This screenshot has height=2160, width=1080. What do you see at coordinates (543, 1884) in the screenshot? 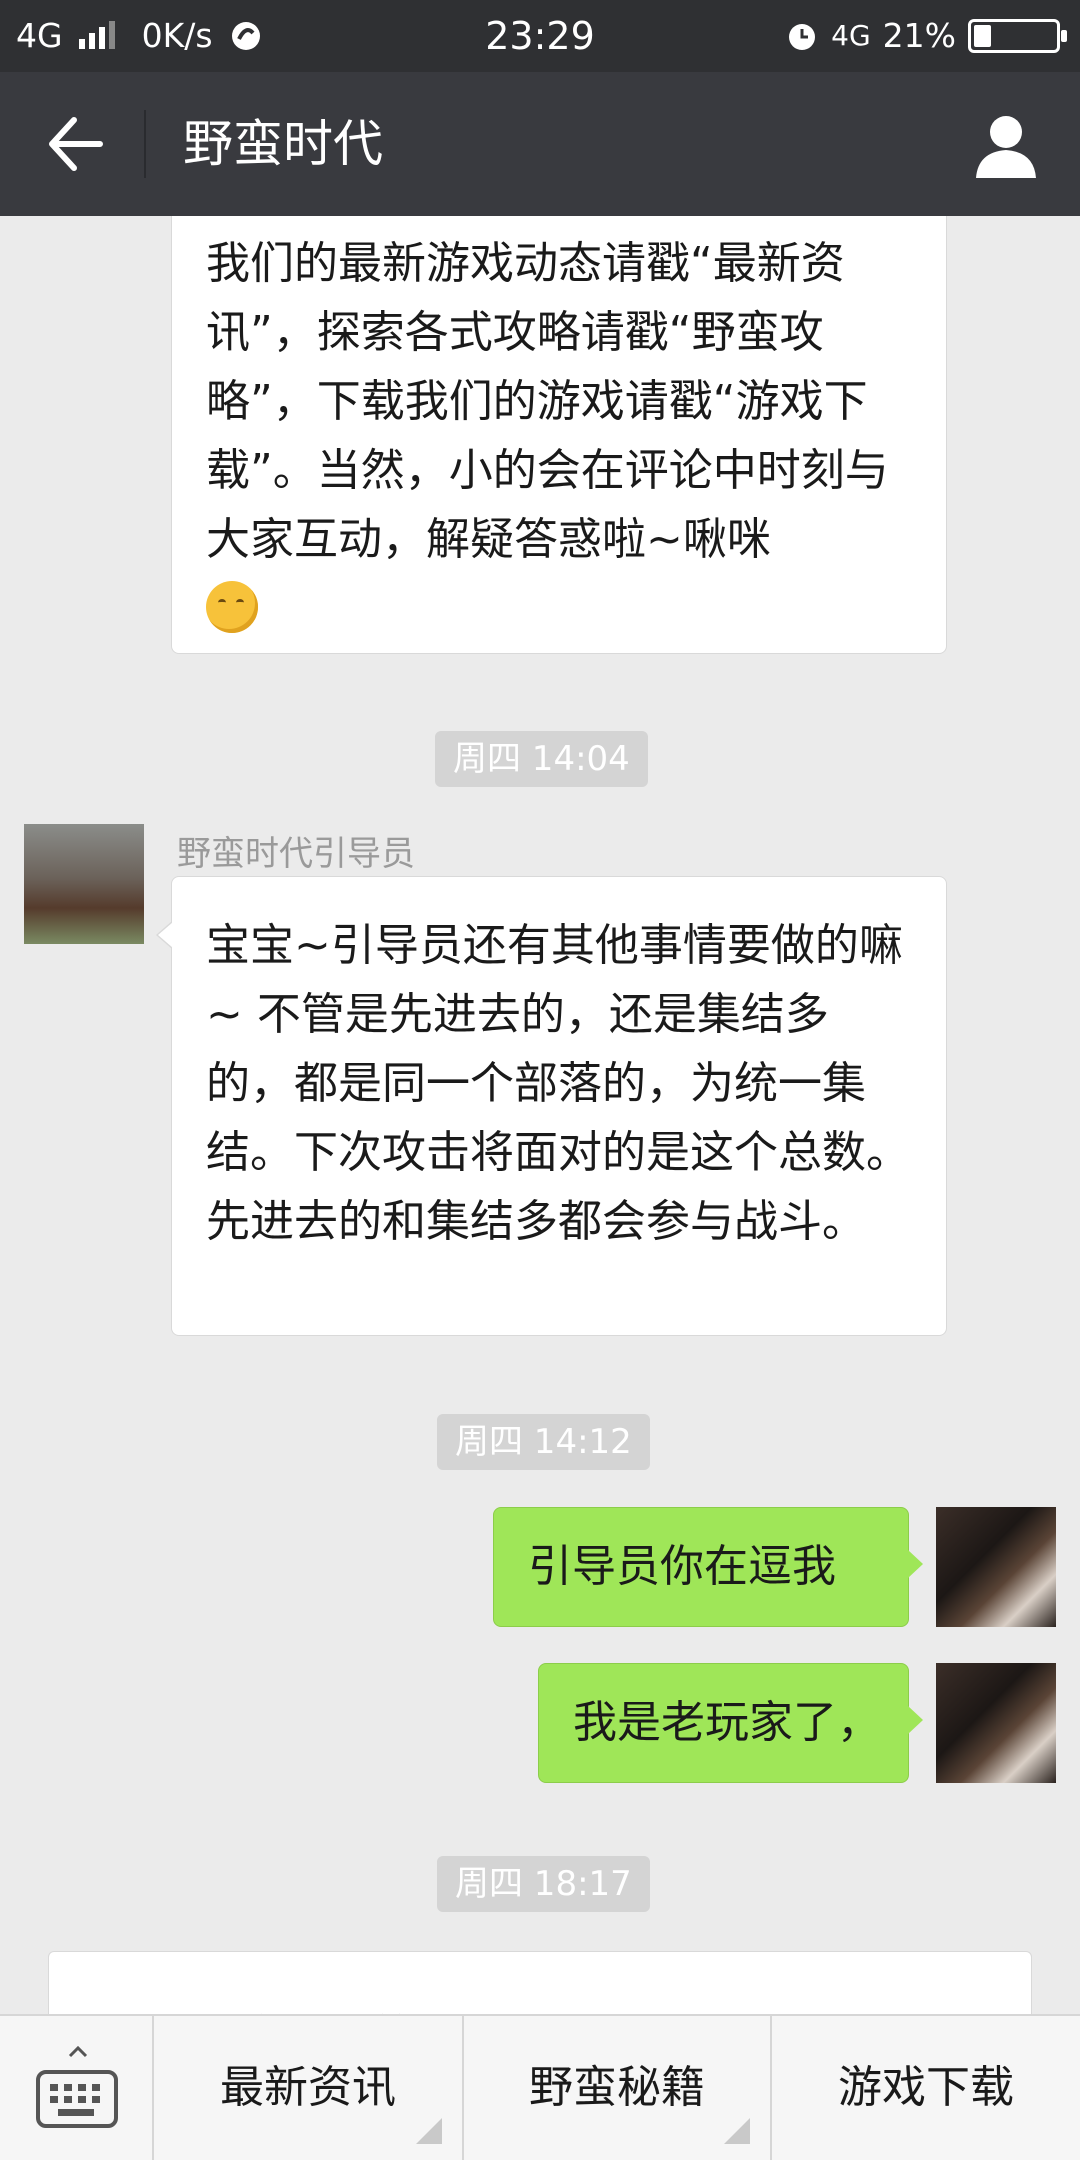
I see `timestamp: 周四 18:17` at bounding box center [543, 1884].